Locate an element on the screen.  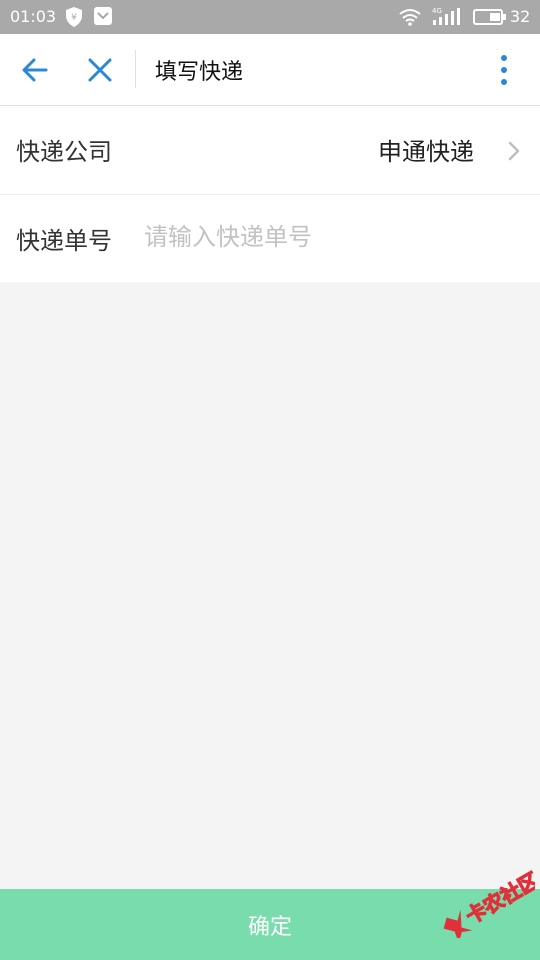
shield-icon: ¥ is located at coordinates (74, 19).